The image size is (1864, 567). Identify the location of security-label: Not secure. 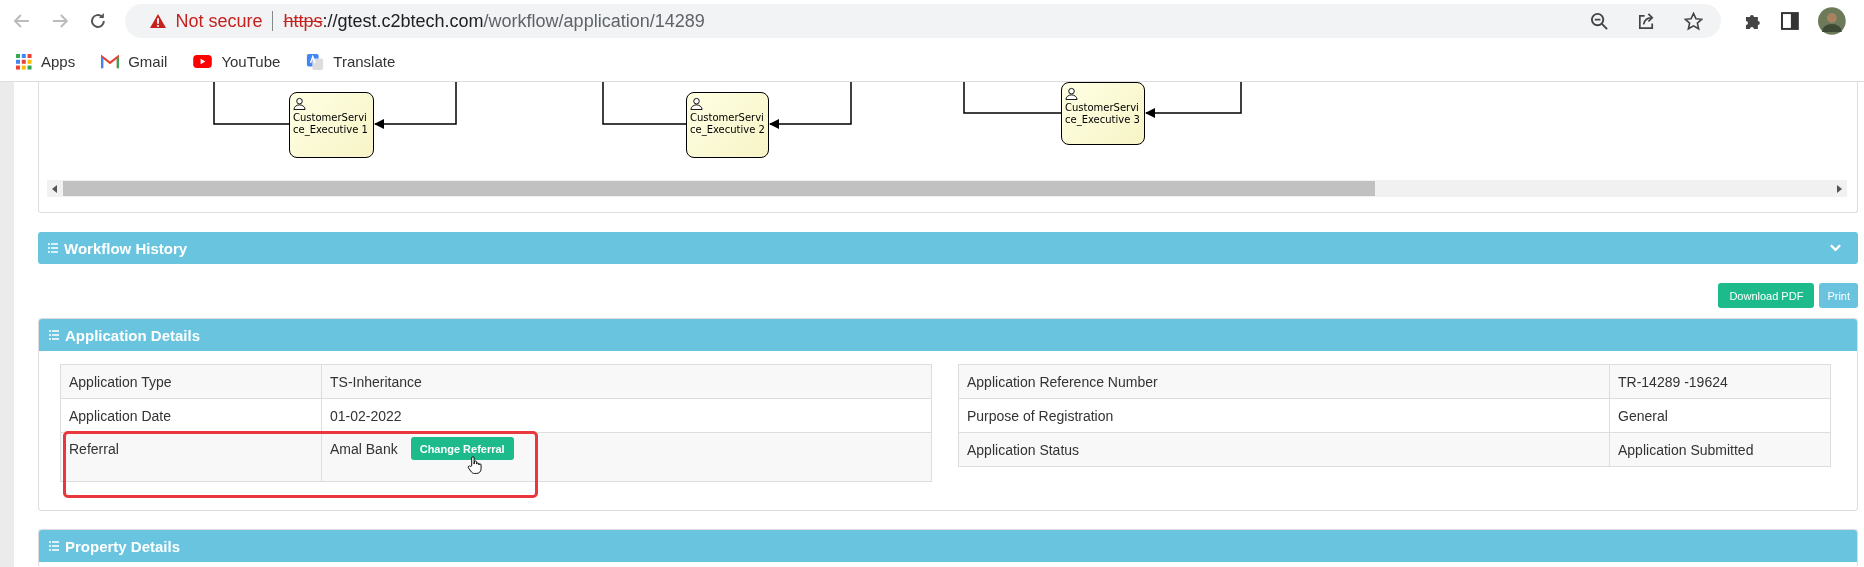
(219, 21).